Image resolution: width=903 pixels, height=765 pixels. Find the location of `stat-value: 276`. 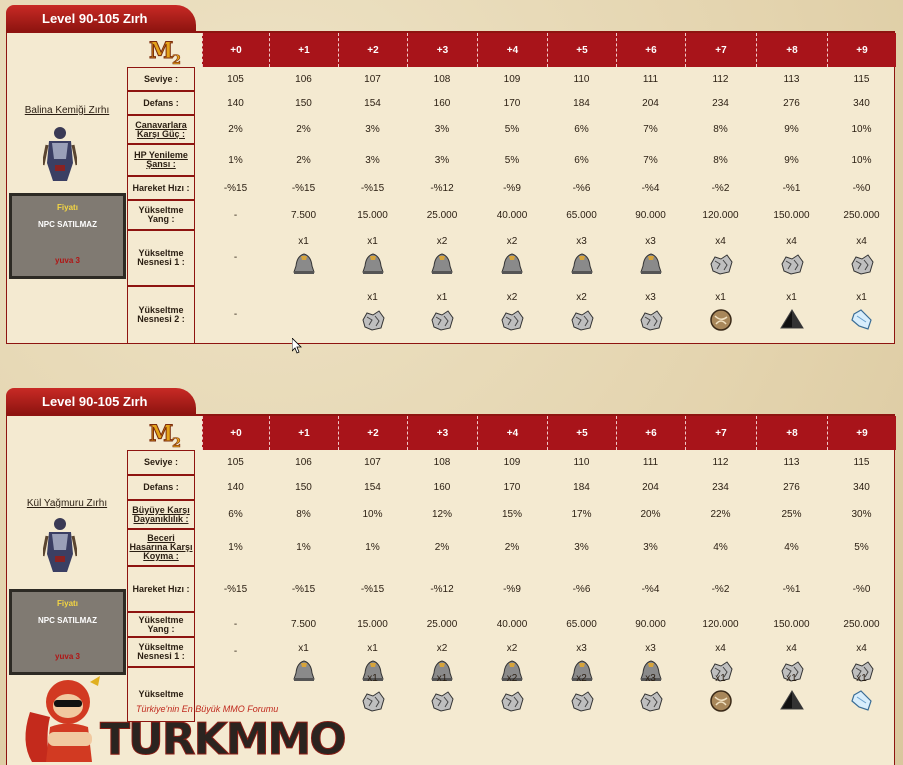

stat-value: 276 is located at coordinates (791, 103).